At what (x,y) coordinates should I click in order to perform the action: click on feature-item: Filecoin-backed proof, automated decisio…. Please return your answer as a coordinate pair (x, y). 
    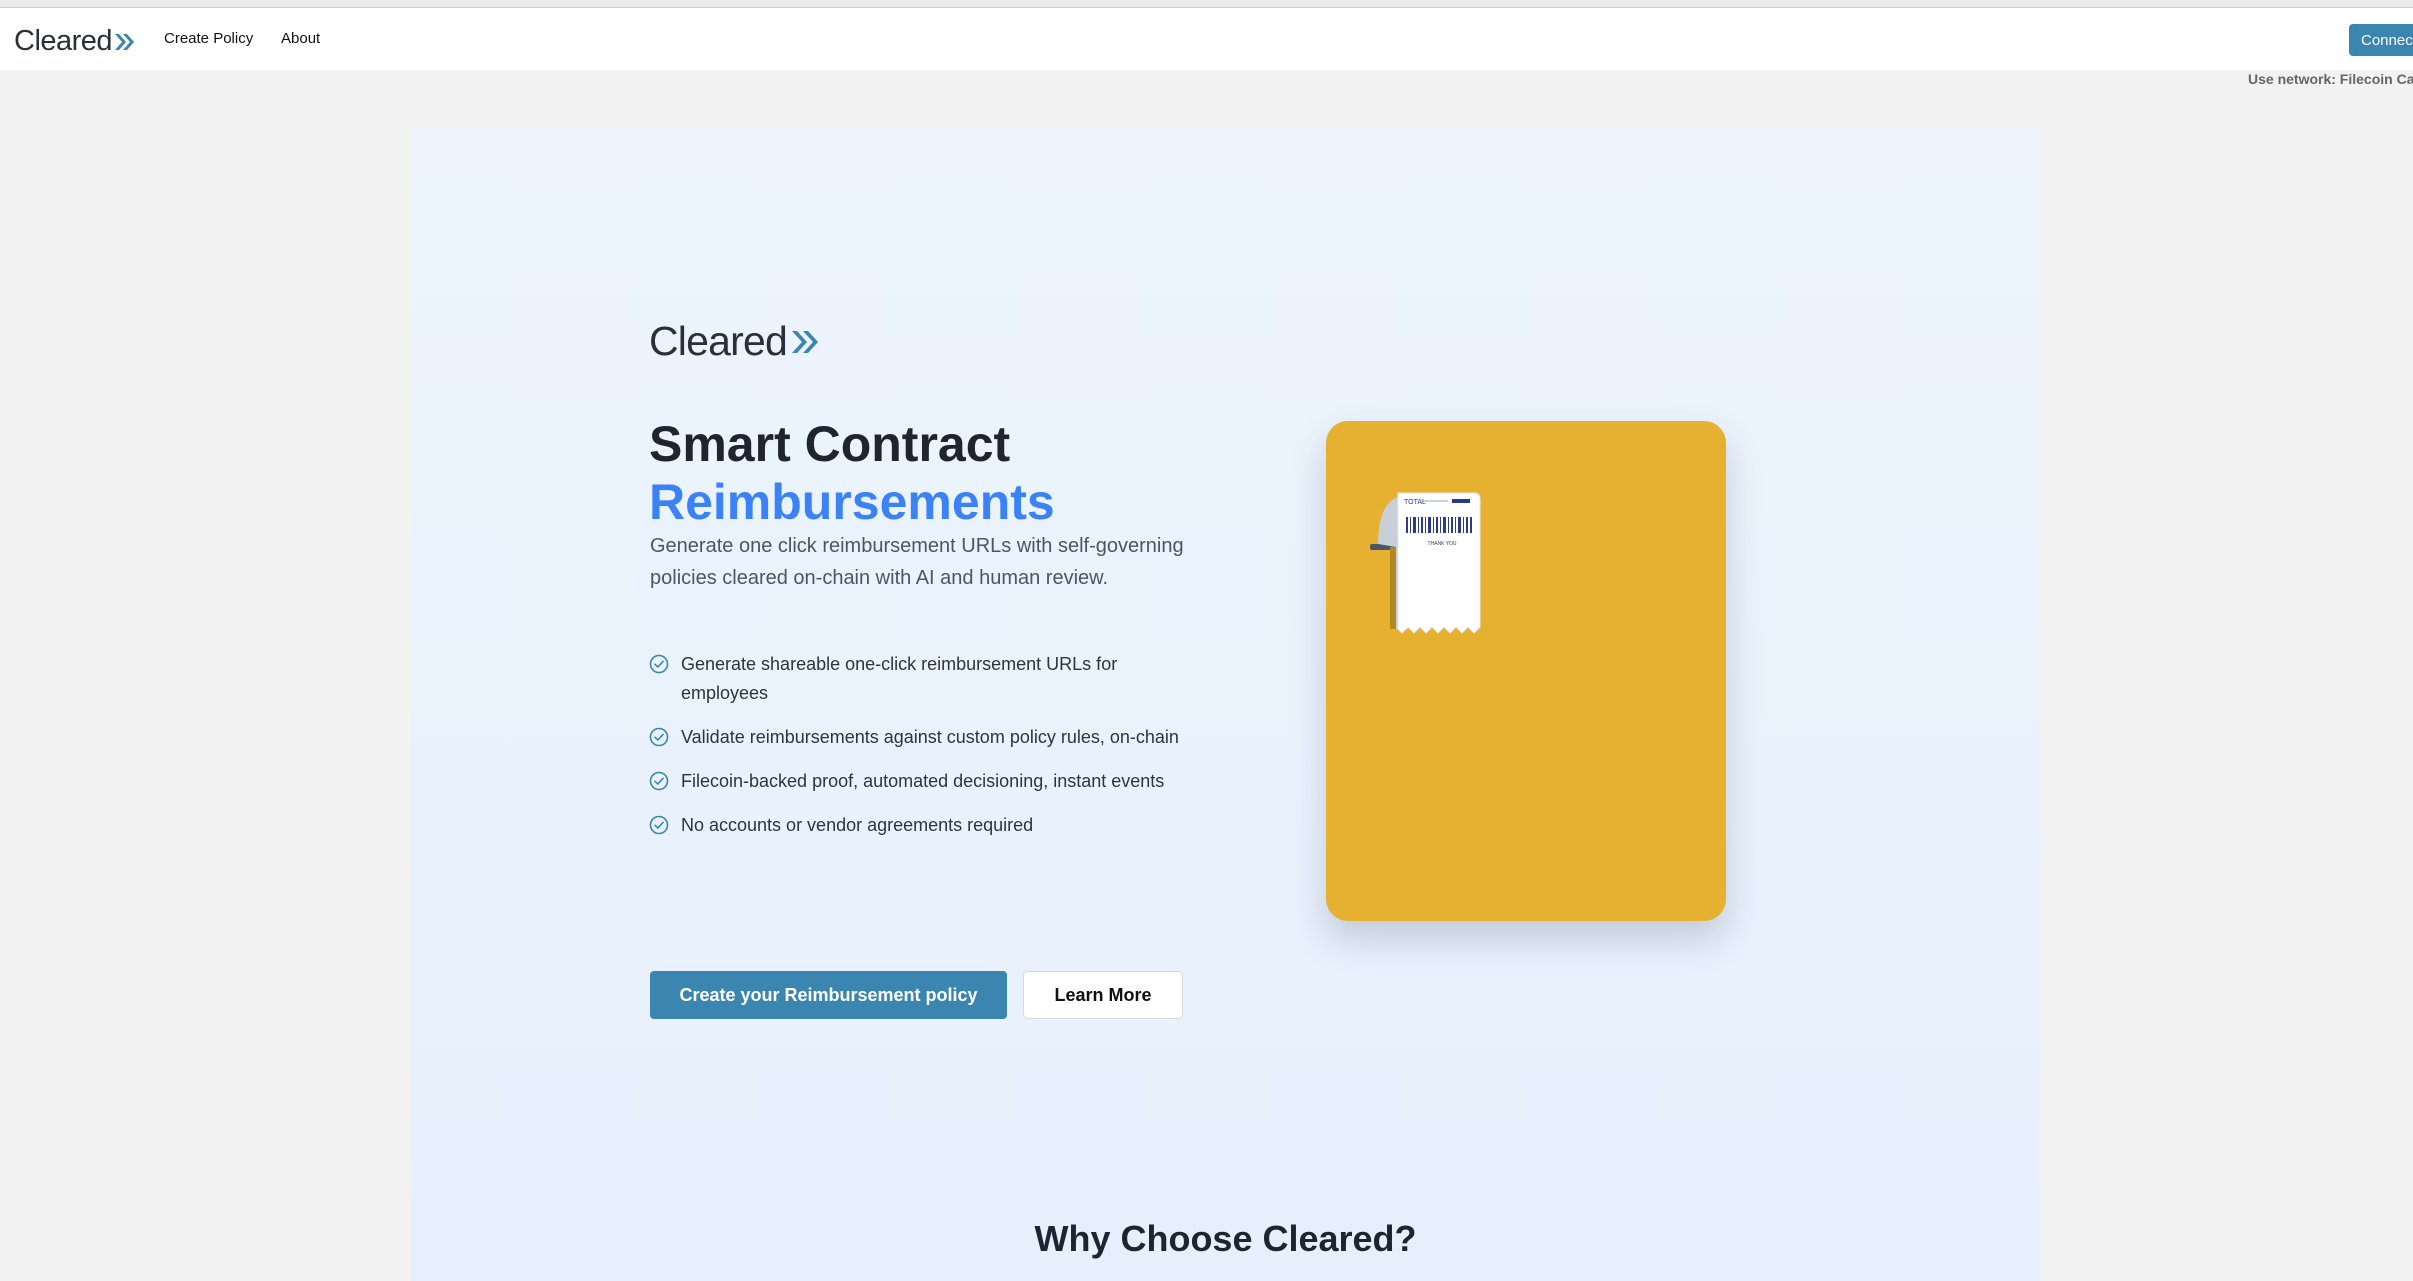
    Looking at the image, I should click on (929, 781).